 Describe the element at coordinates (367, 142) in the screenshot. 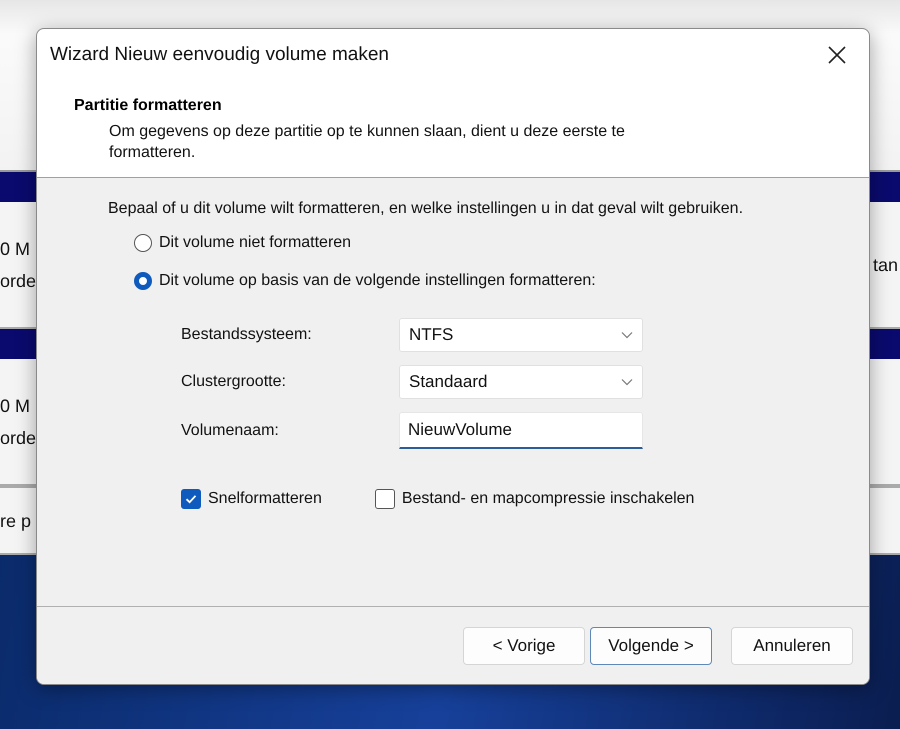

I see `section-description: Om gegevens op deze partitie op te kunnen slaan, dient u deze eerste te formatteren.` at that location.